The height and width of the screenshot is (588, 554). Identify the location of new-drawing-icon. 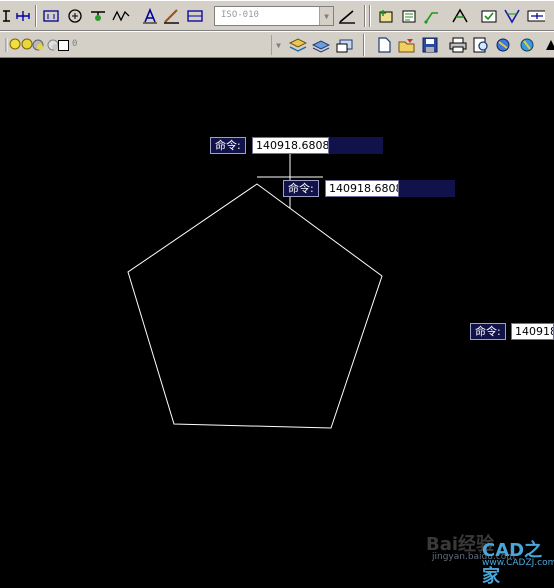
(384, 45).